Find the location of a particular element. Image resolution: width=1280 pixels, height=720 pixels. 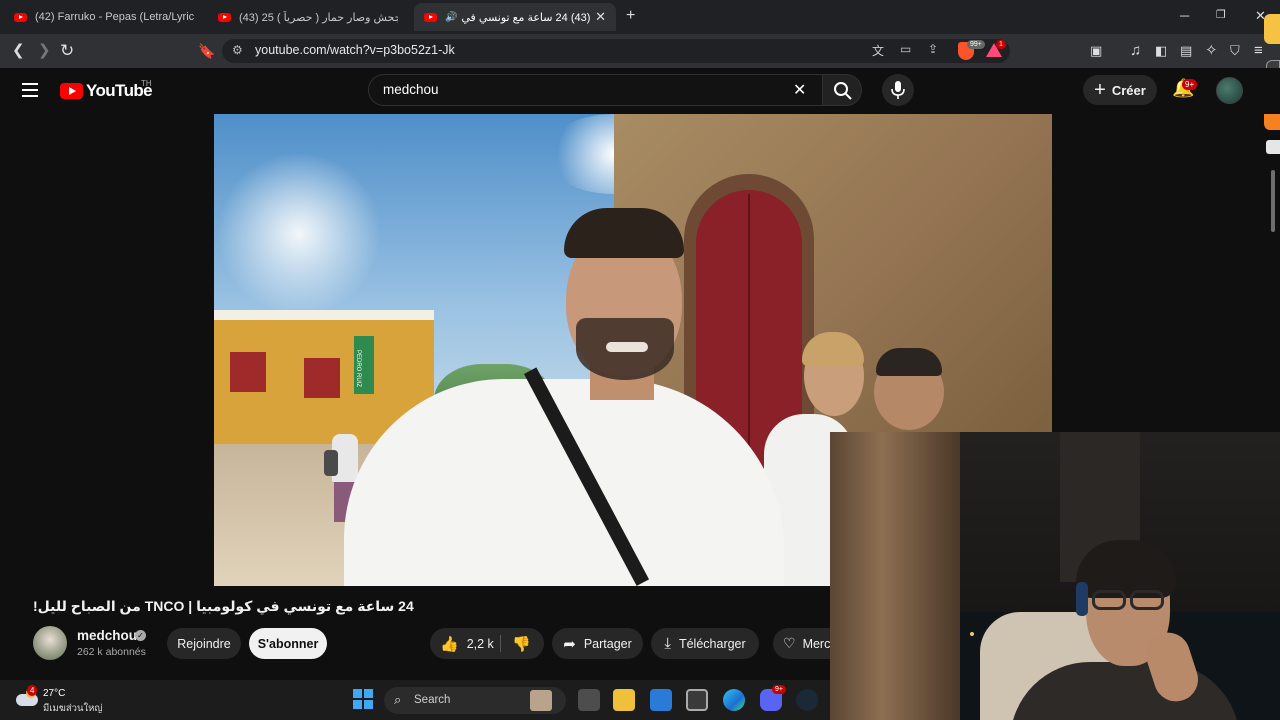

steam-icon is located at coordinates (807, 700).